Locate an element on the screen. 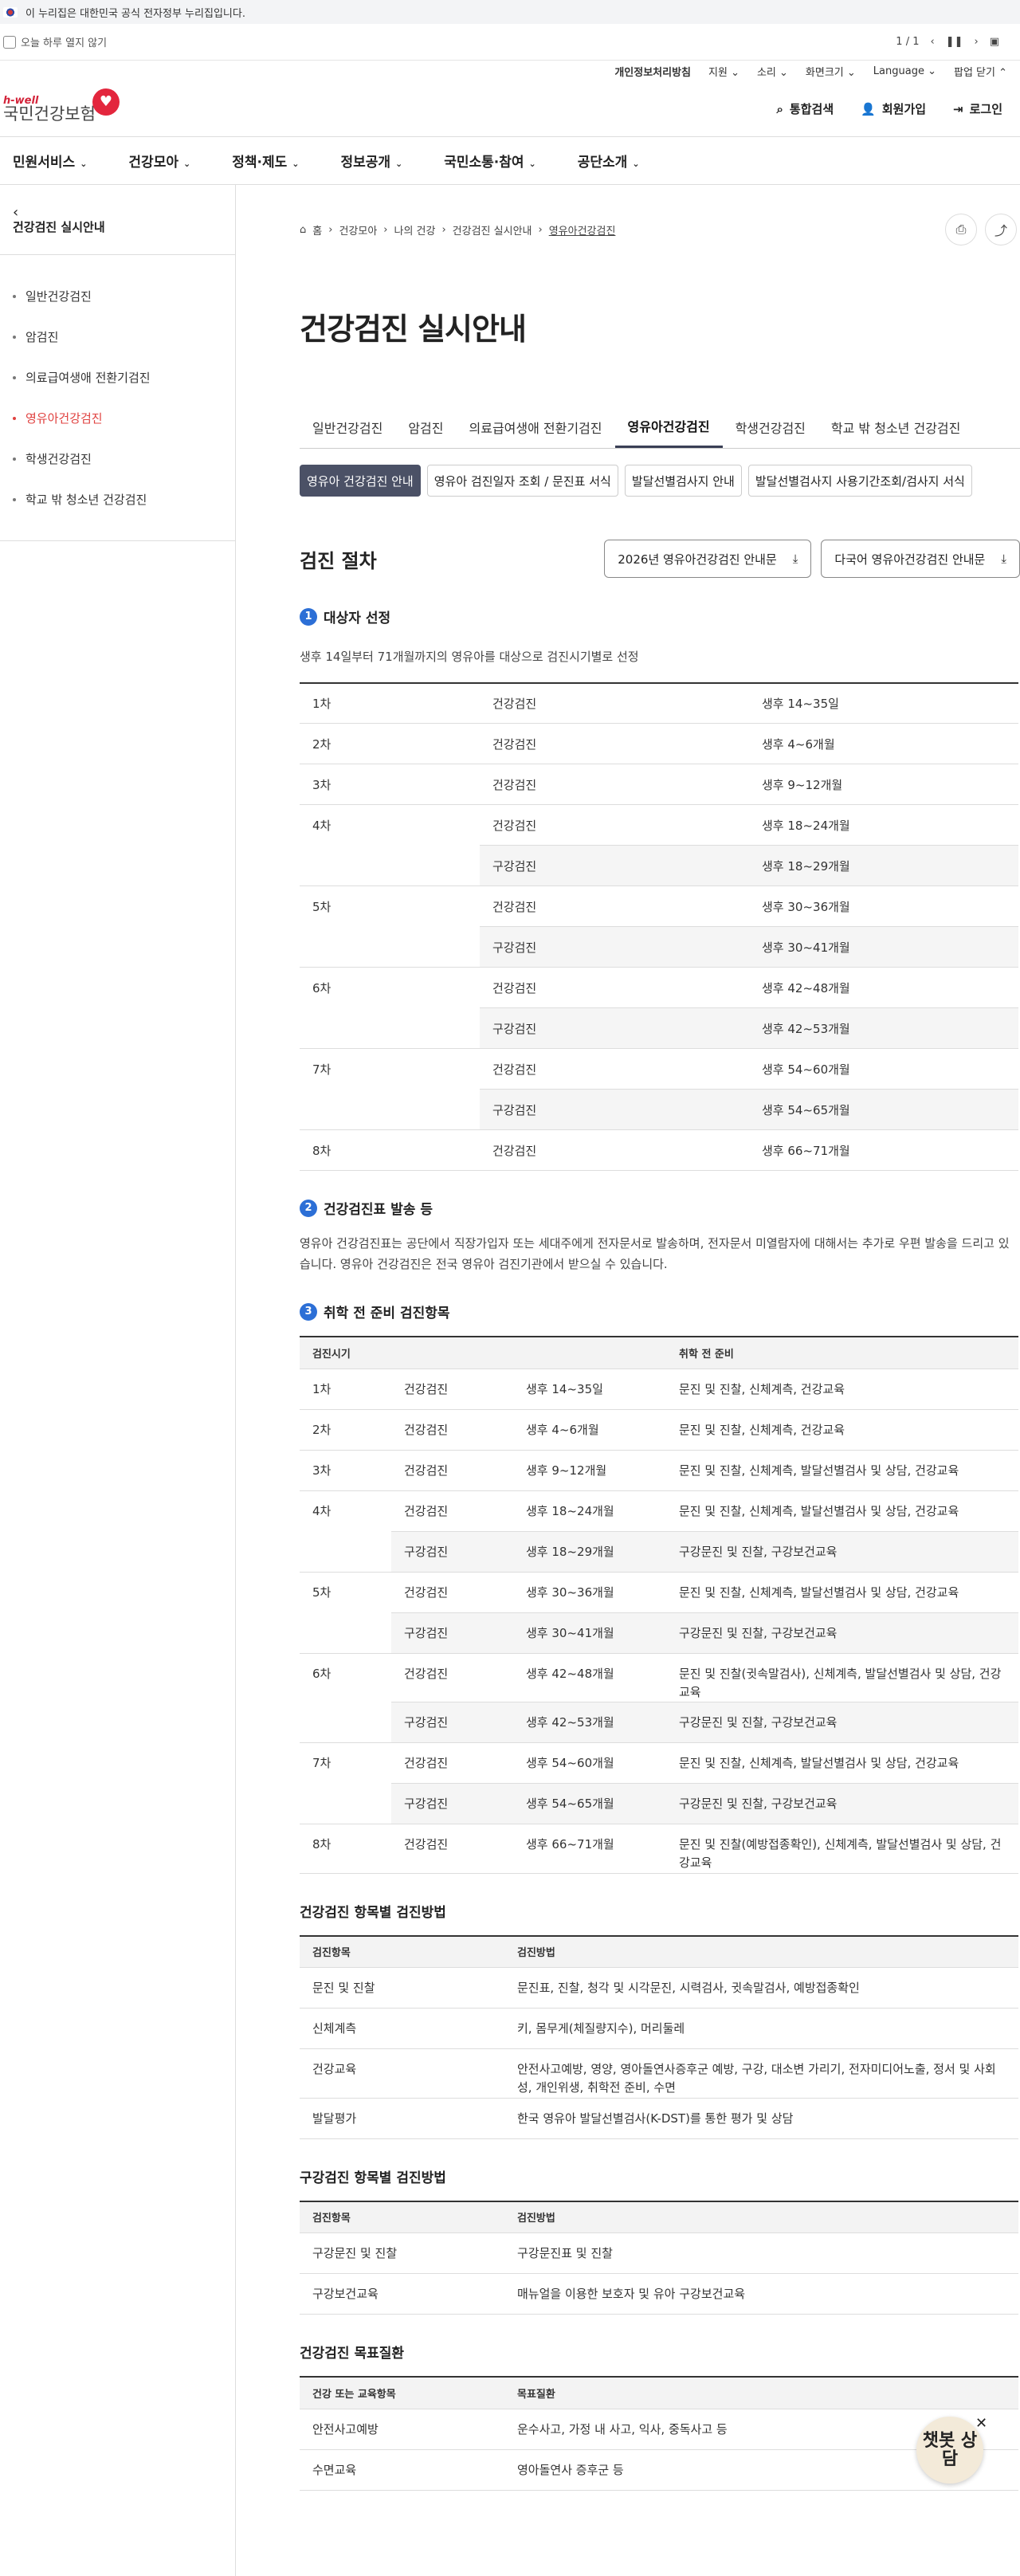  subtab: 발달선별검사지 사용기간조회/검사지 서식 is located at coordinates (859, 481).